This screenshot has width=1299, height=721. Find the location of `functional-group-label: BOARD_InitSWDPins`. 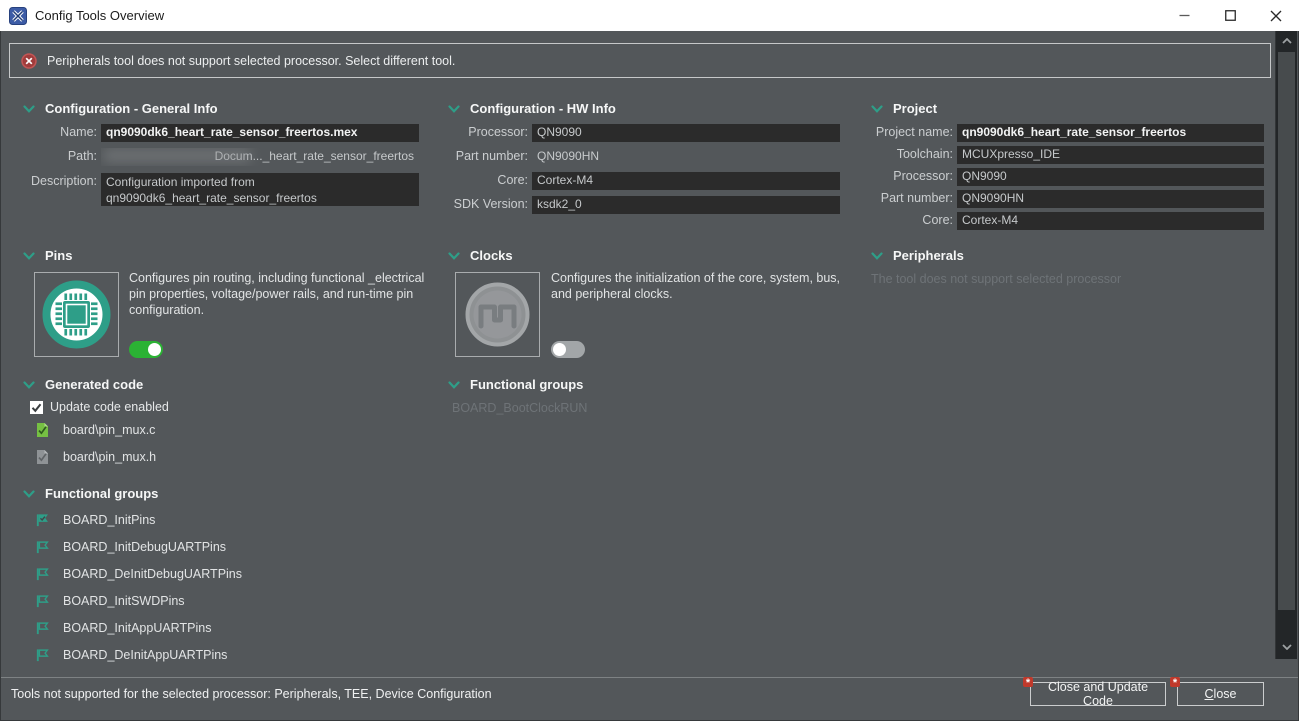

functional-group-label: BOARD_InitSWDPins is located at coordinates (124, 601).